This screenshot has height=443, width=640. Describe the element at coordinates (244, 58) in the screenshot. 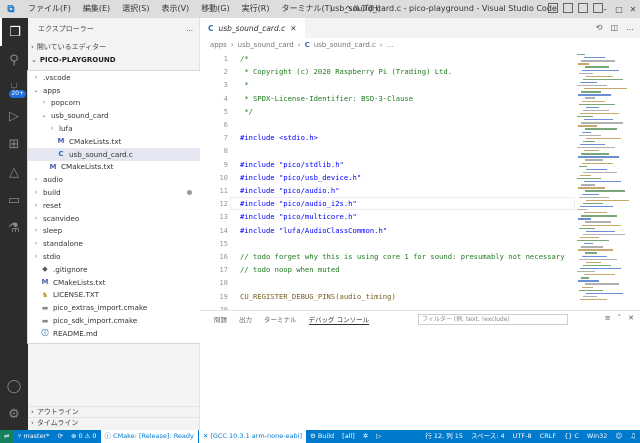

I see `code-line: /*` at that location.